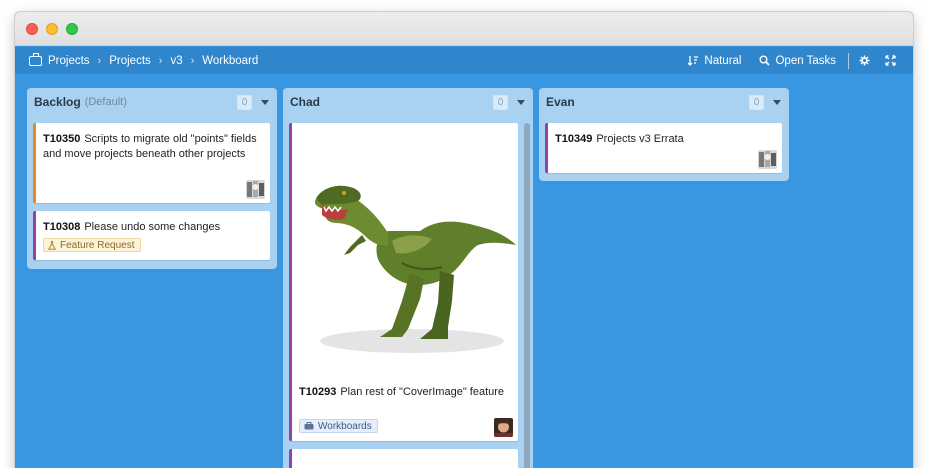 The width and height of the screenshot is (928, 468). I want to click on task-id: T10350, so click(61, 139).